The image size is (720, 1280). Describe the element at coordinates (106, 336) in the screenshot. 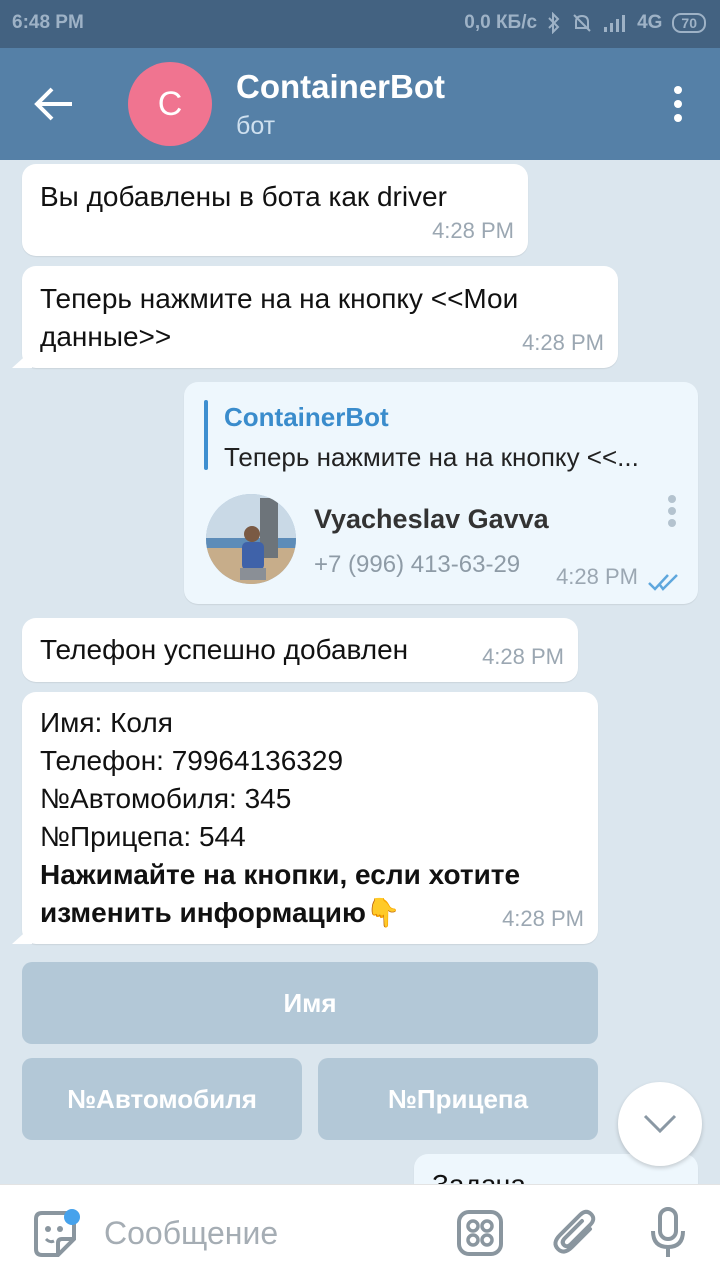

I see `message-text-line2: данные>>` at that location.